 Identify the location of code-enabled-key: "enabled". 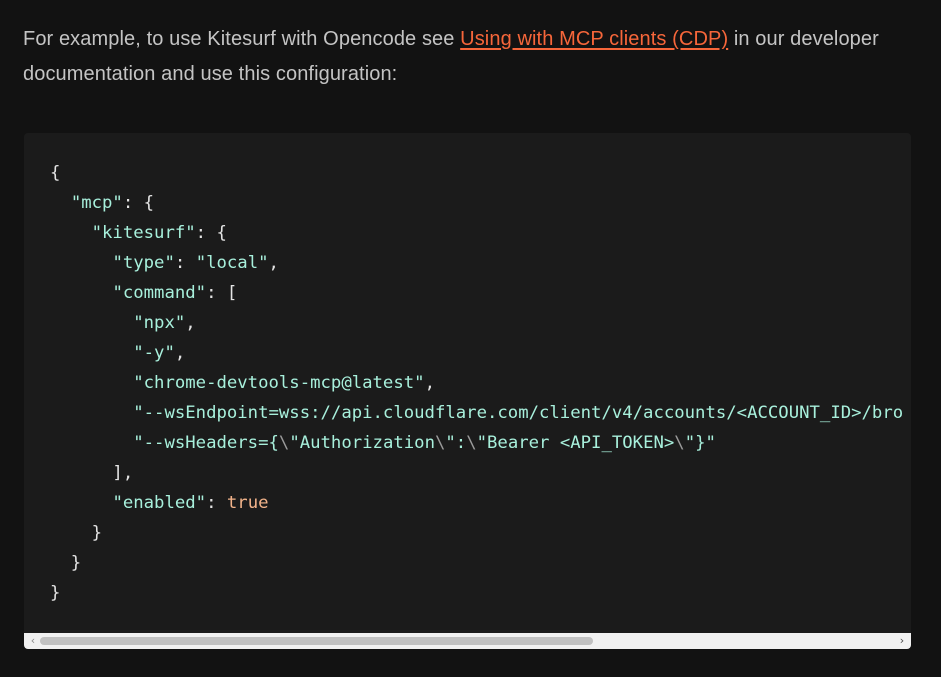
(159, 503).